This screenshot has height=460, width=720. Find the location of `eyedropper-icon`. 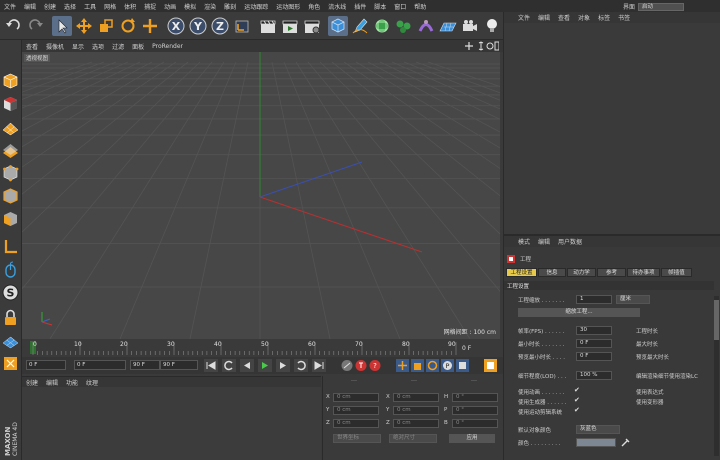

eyedropper-icon is located at coordinates (625, 442).